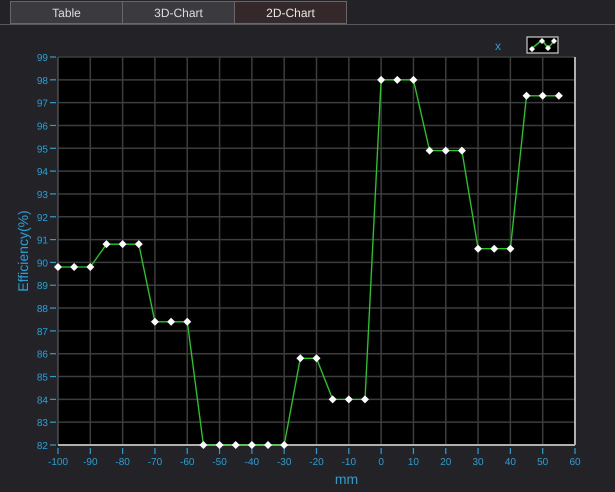 Image resolution: width=615 pixels, height=492 pixels. What do you see at coordinates (219, 462) in the screenshot?
I see `axis-tick-label: -50` at bounding box center [219, 462].